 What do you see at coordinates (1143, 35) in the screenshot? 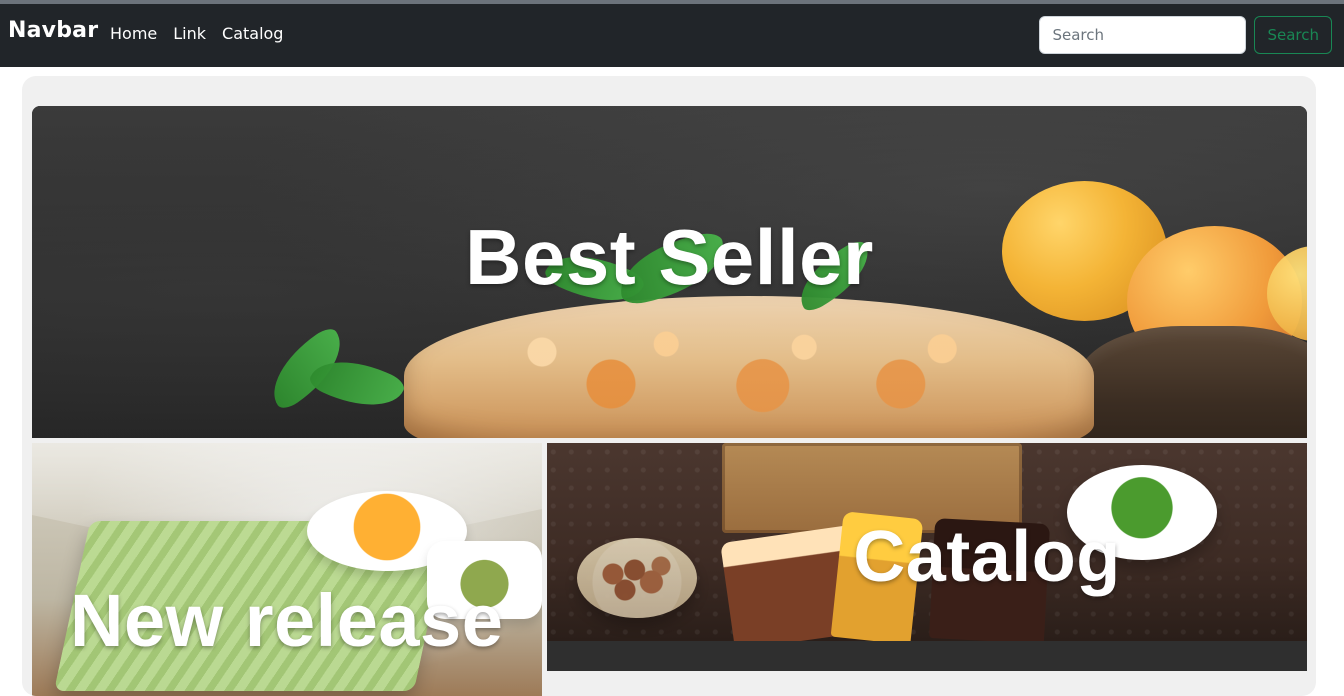
I see `search-input` at bounding box center [1143, 35].